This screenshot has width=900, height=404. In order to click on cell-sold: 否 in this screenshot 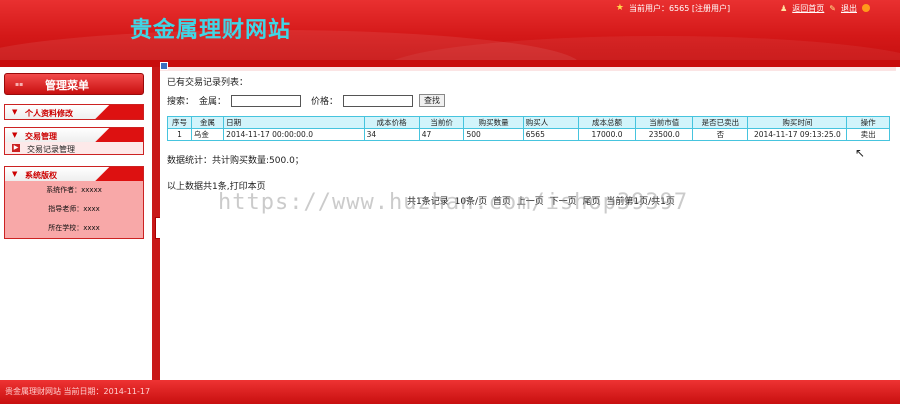, I will do `click(720, 134)`.